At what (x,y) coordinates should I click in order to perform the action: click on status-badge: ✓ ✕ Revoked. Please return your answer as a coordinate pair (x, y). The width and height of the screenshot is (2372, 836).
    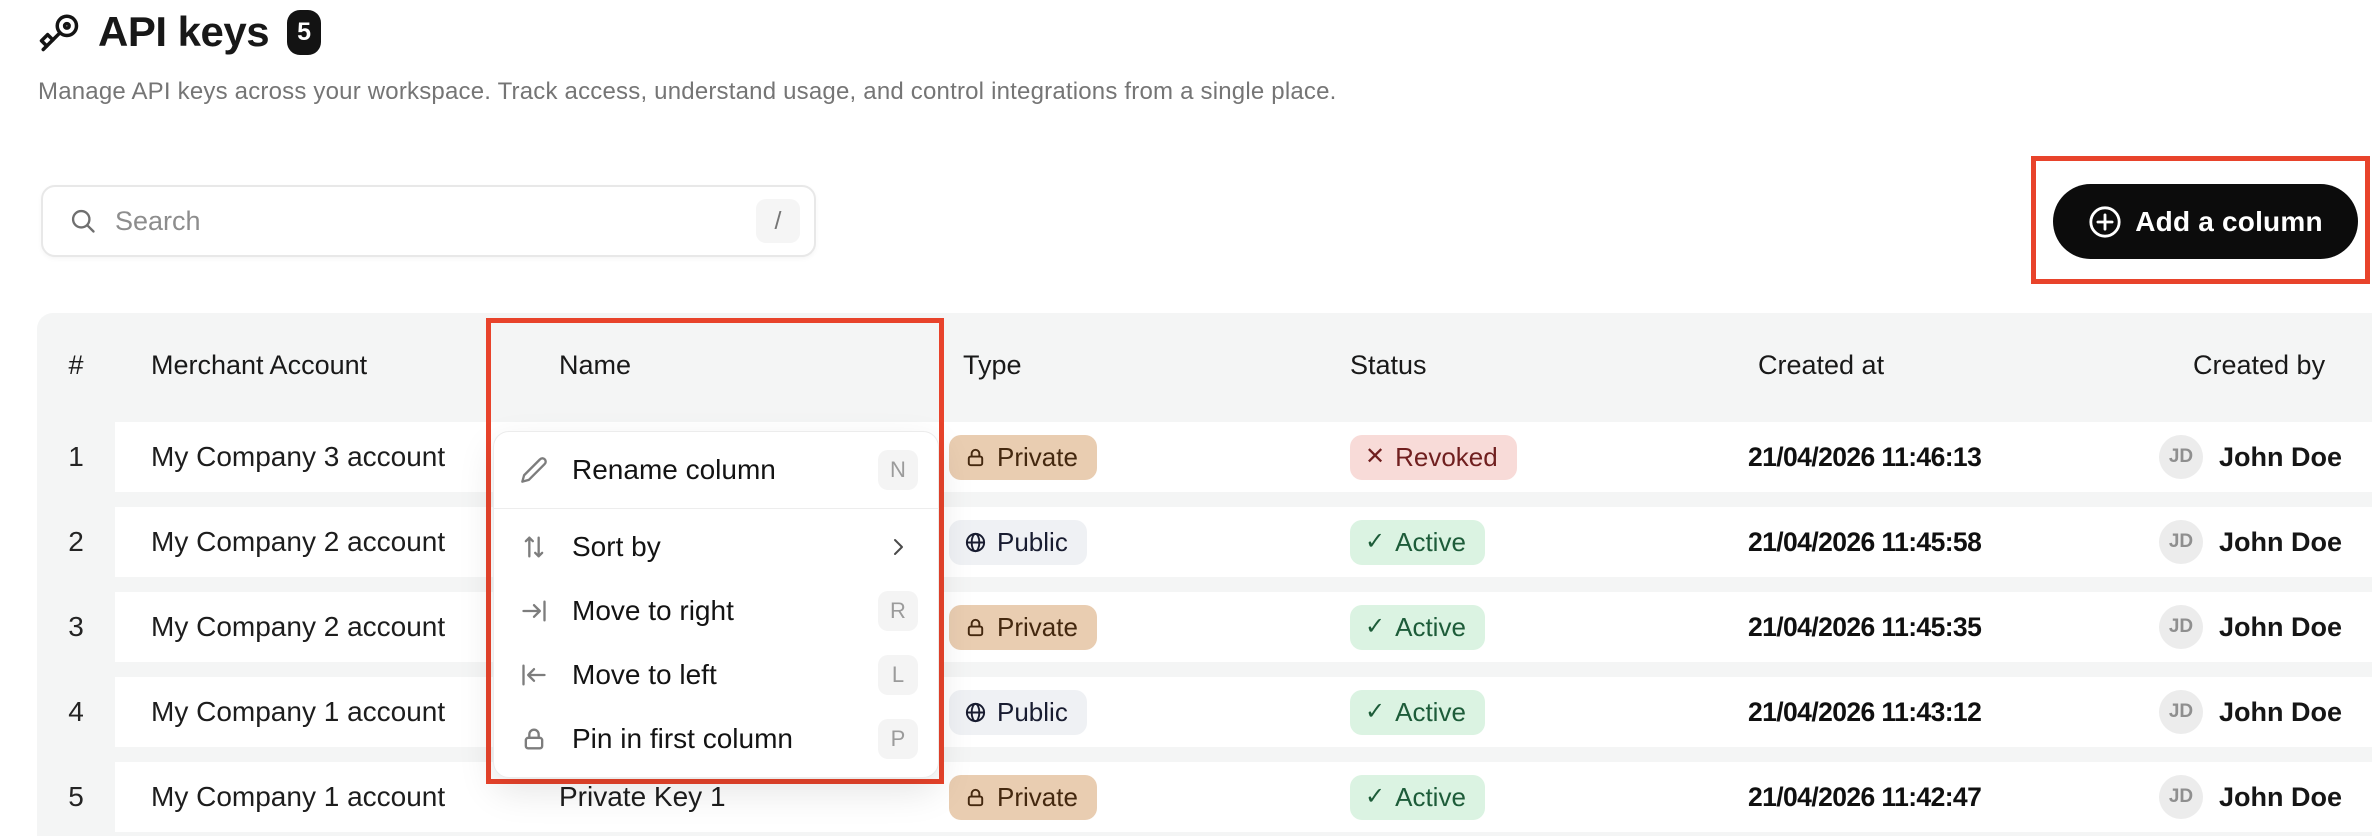
    Looking at the image, I should click on (1433, 457).